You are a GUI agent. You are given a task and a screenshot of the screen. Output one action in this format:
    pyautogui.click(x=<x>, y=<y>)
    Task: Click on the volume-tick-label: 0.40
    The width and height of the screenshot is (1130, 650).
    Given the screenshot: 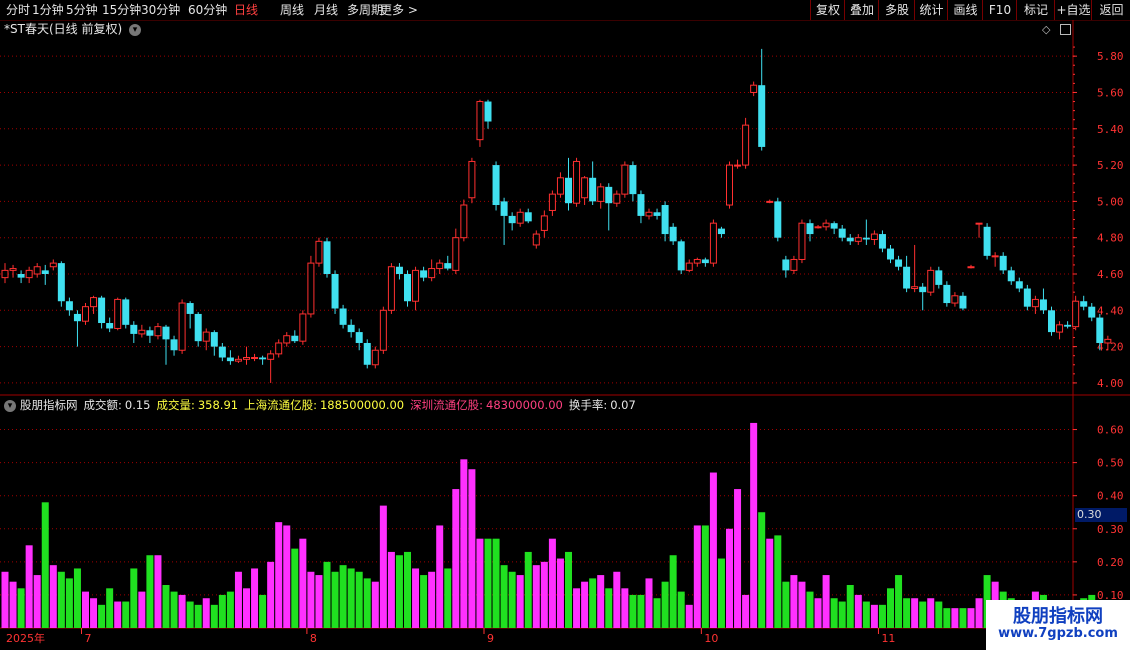 What is the action you would take?
    pyautogui.click(x=1110, y=496)
    